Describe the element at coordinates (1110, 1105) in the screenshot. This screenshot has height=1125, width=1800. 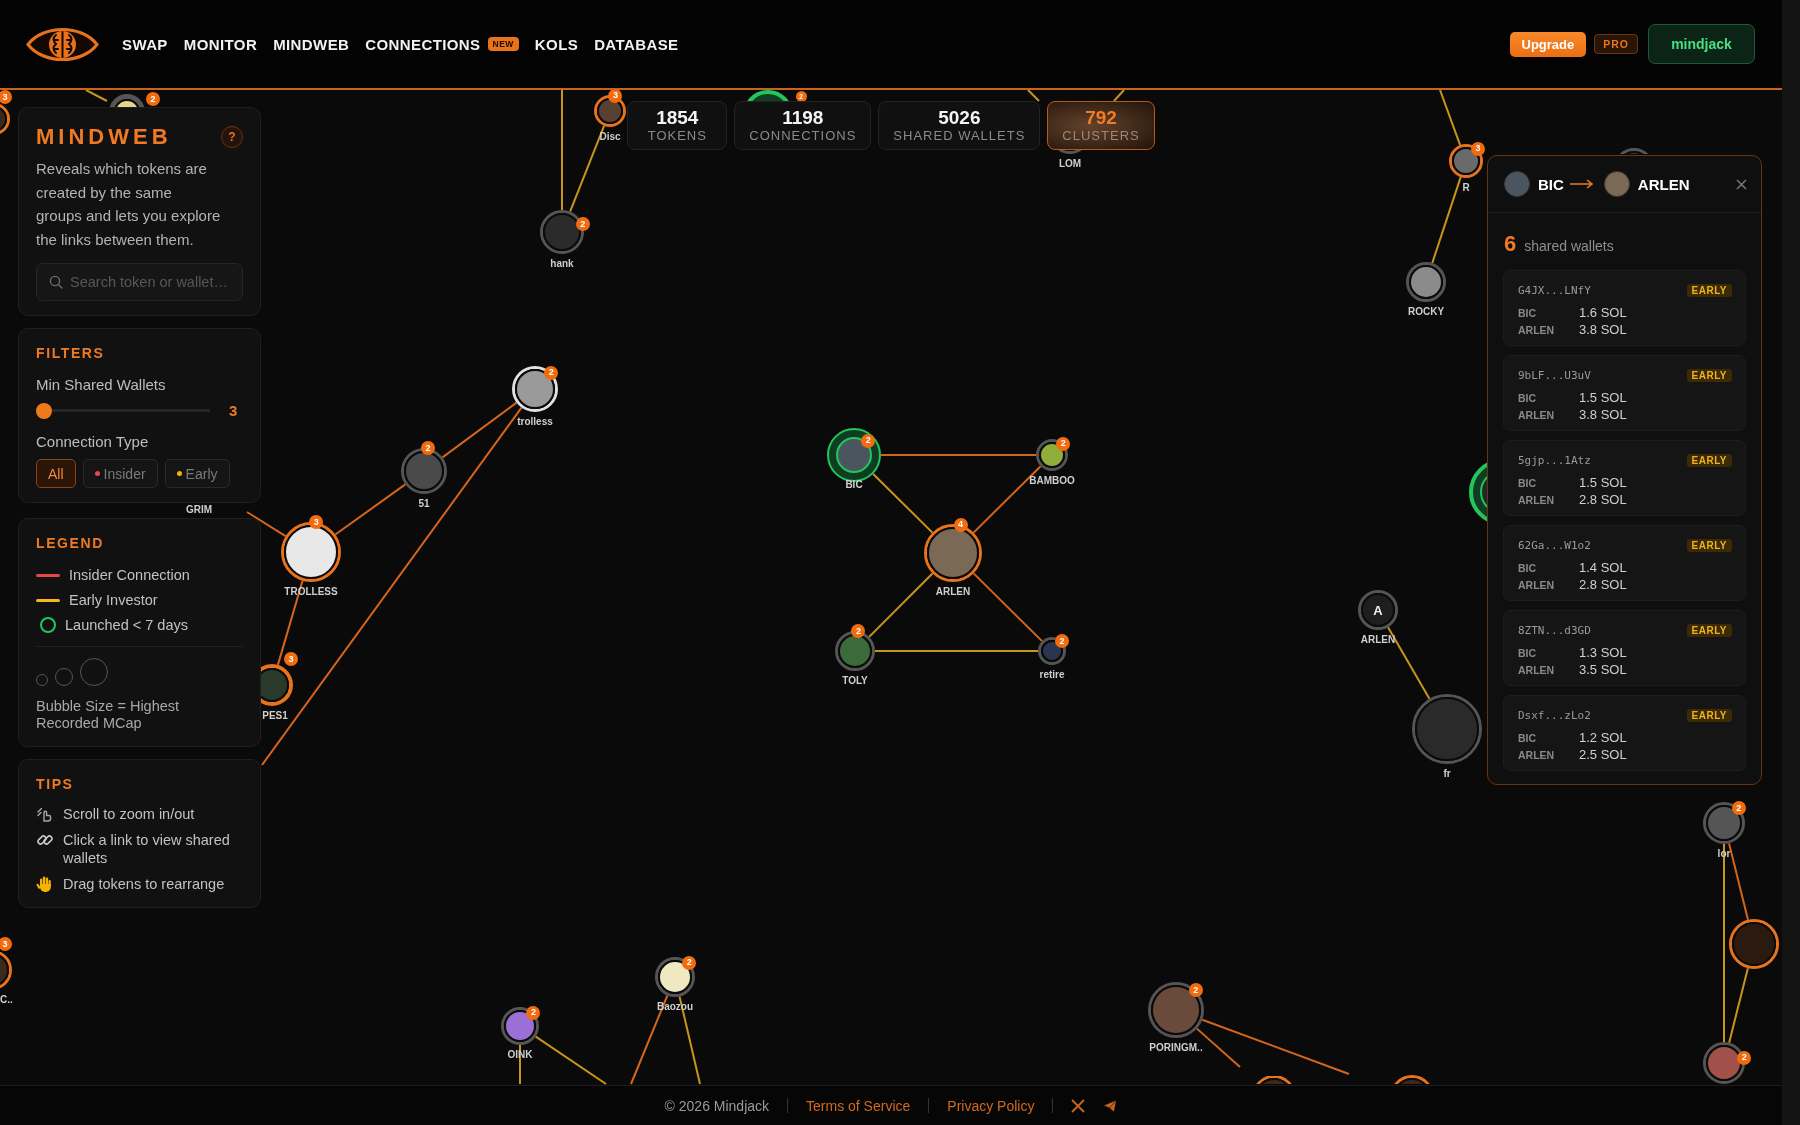
I see `paper-plane-icon` at that location.